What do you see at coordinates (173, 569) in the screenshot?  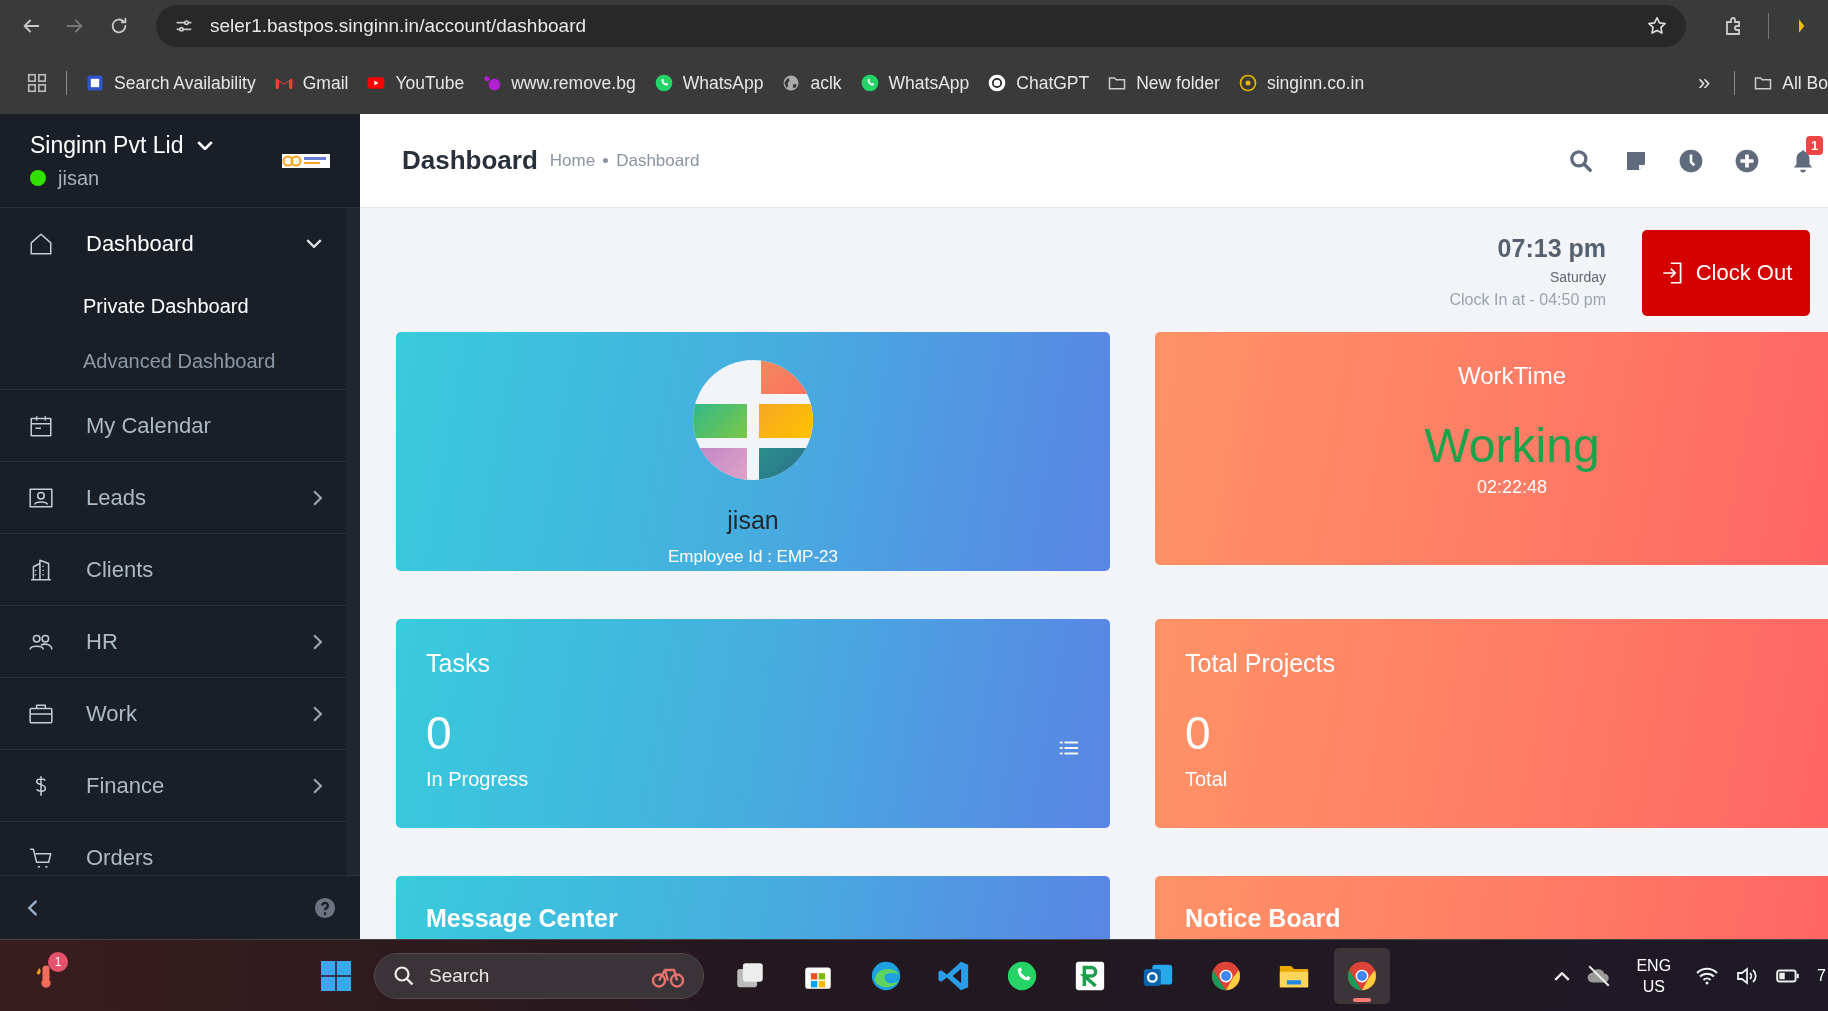 I see `sidebar-menu-item: Clients` at bounding box center [173, 569].